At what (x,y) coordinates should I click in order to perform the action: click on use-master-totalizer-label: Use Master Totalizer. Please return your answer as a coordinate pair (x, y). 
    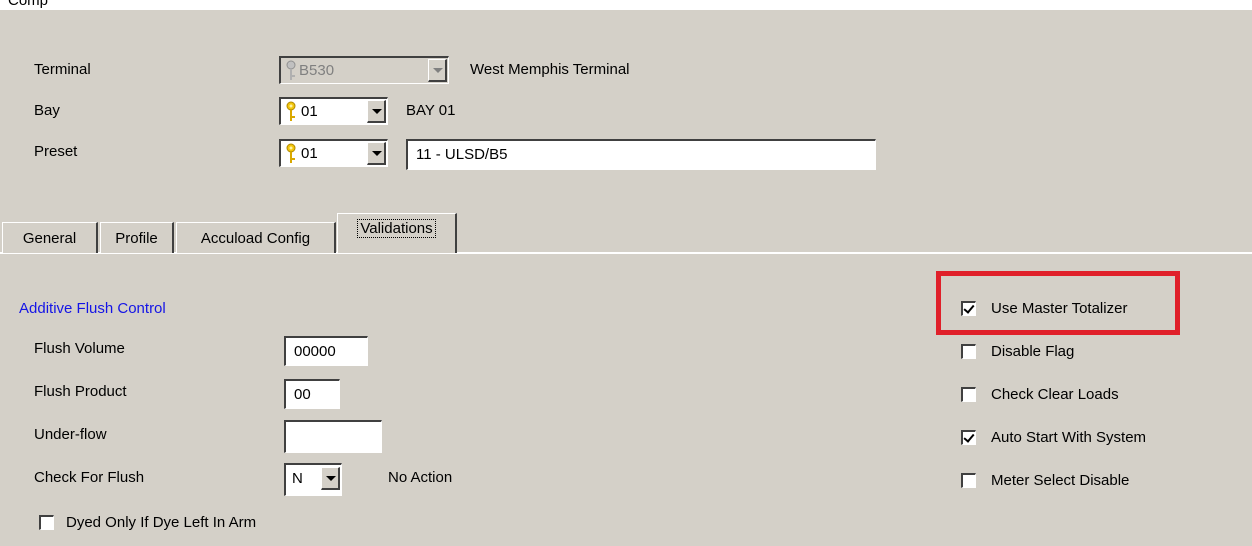
    Looking at the image, I should click on (1059, 308).